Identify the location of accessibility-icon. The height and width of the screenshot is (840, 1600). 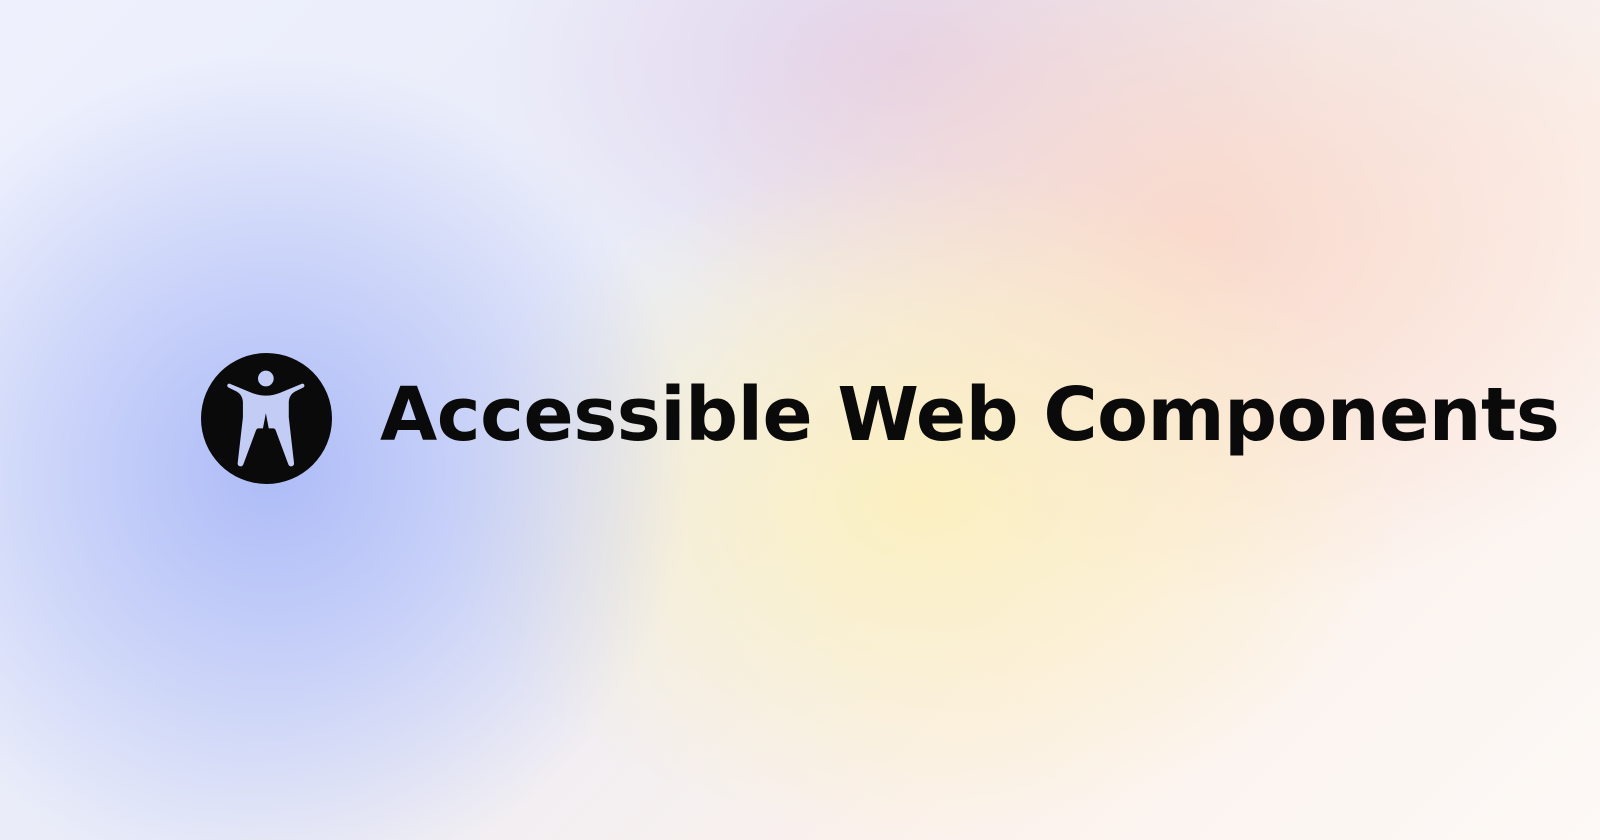
(266, 418).